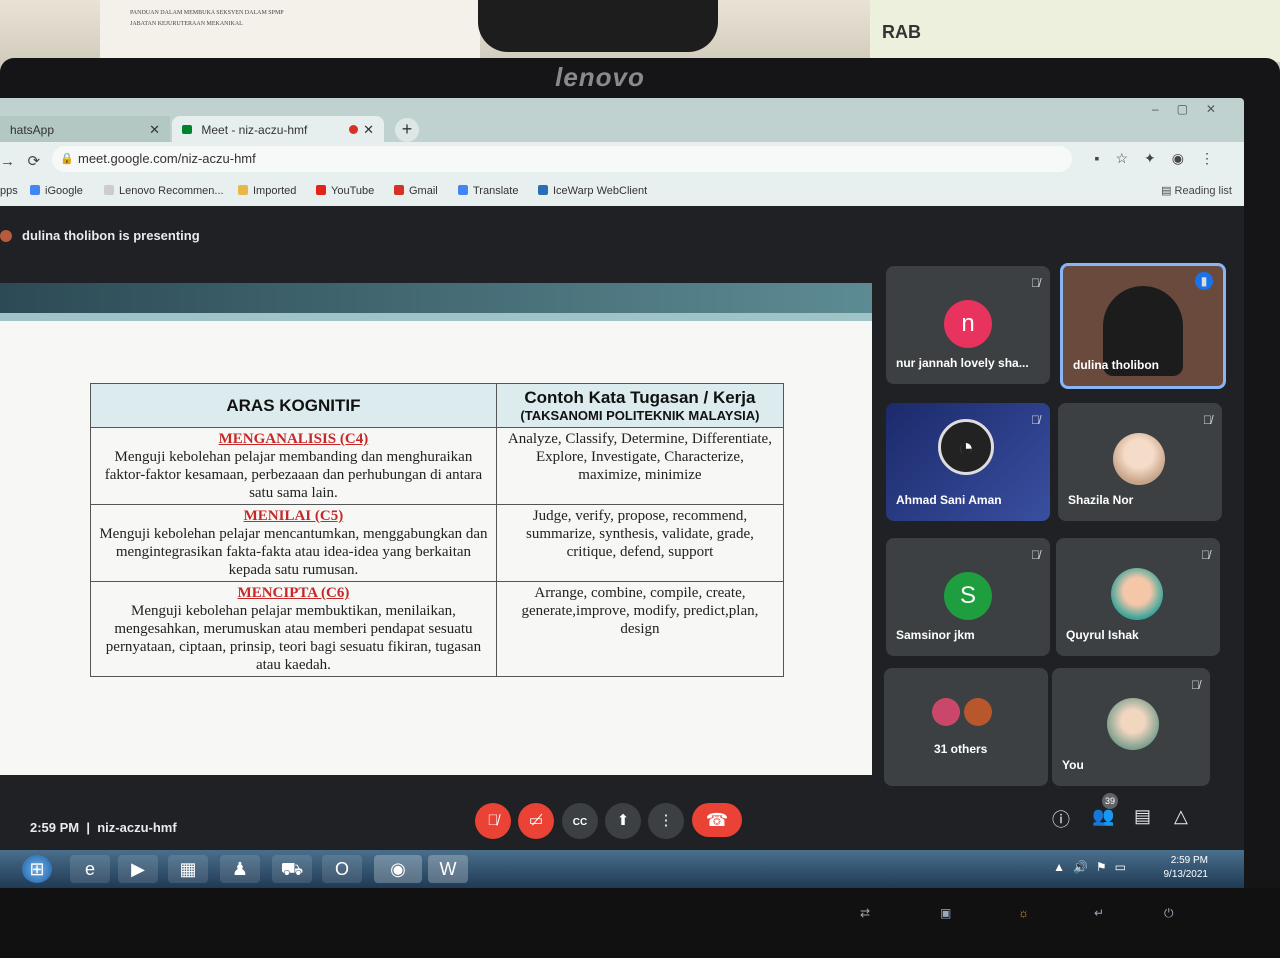 Image resolution: width=1280 pixels, height=958 pixels. Describe the element at coordinates (448, 869) in the screenshot. I see `word-button: W` at that location.